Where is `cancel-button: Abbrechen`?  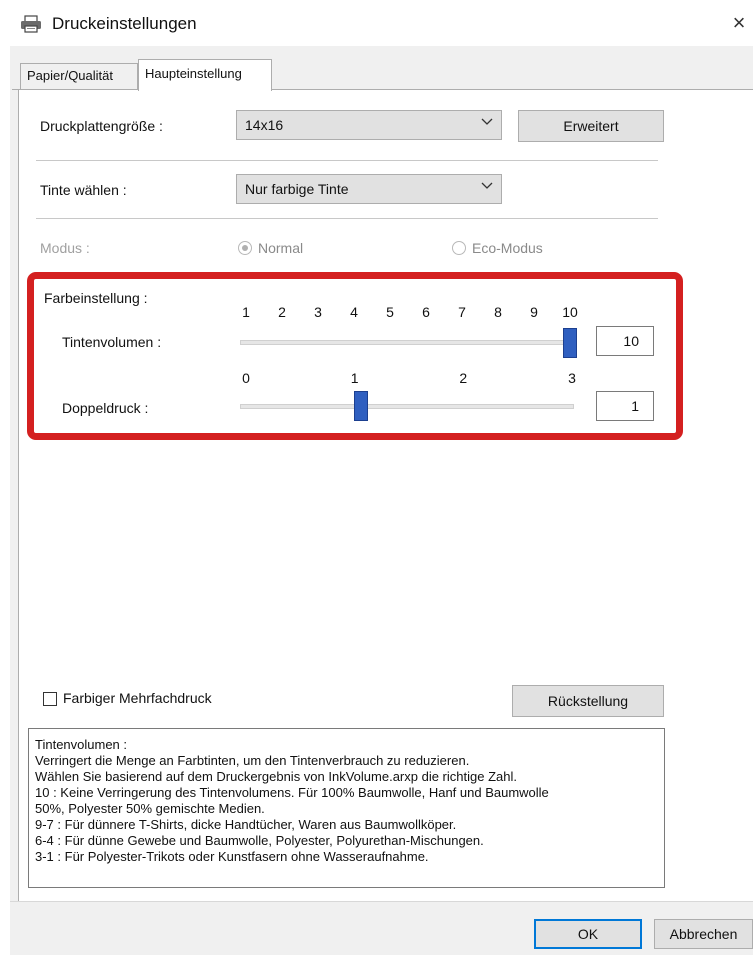 cancel-button: Abbrechen is located at coordinates (703, 934).